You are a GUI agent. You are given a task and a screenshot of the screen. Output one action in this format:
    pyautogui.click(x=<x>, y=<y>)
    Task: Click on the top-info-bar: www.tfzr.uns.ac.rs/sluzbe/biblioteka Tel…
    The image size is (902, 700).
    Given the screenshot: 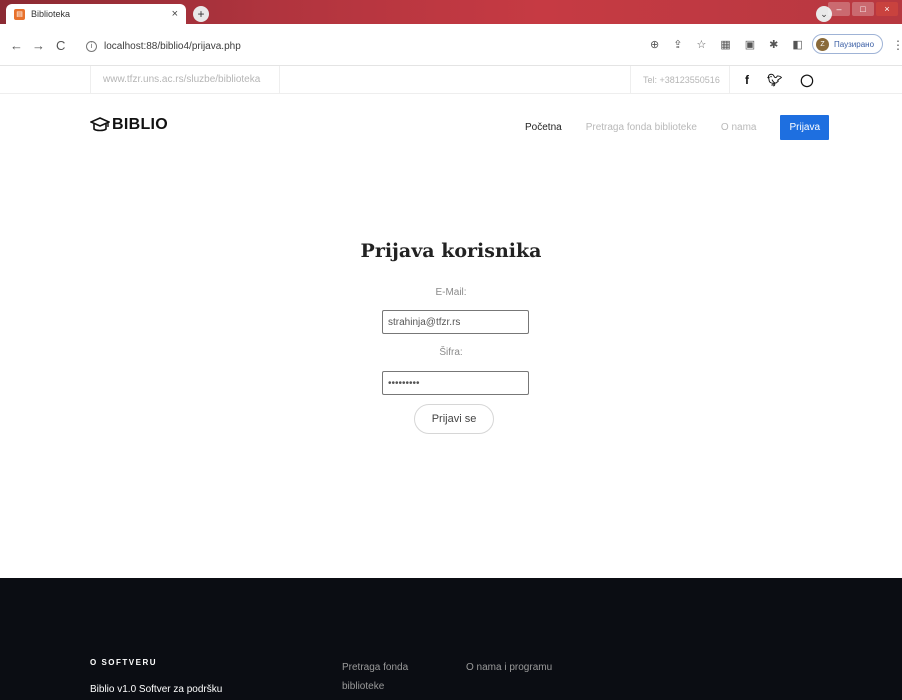 What is the action you would take?
    pyautogui.click(x=451, y=80)
    